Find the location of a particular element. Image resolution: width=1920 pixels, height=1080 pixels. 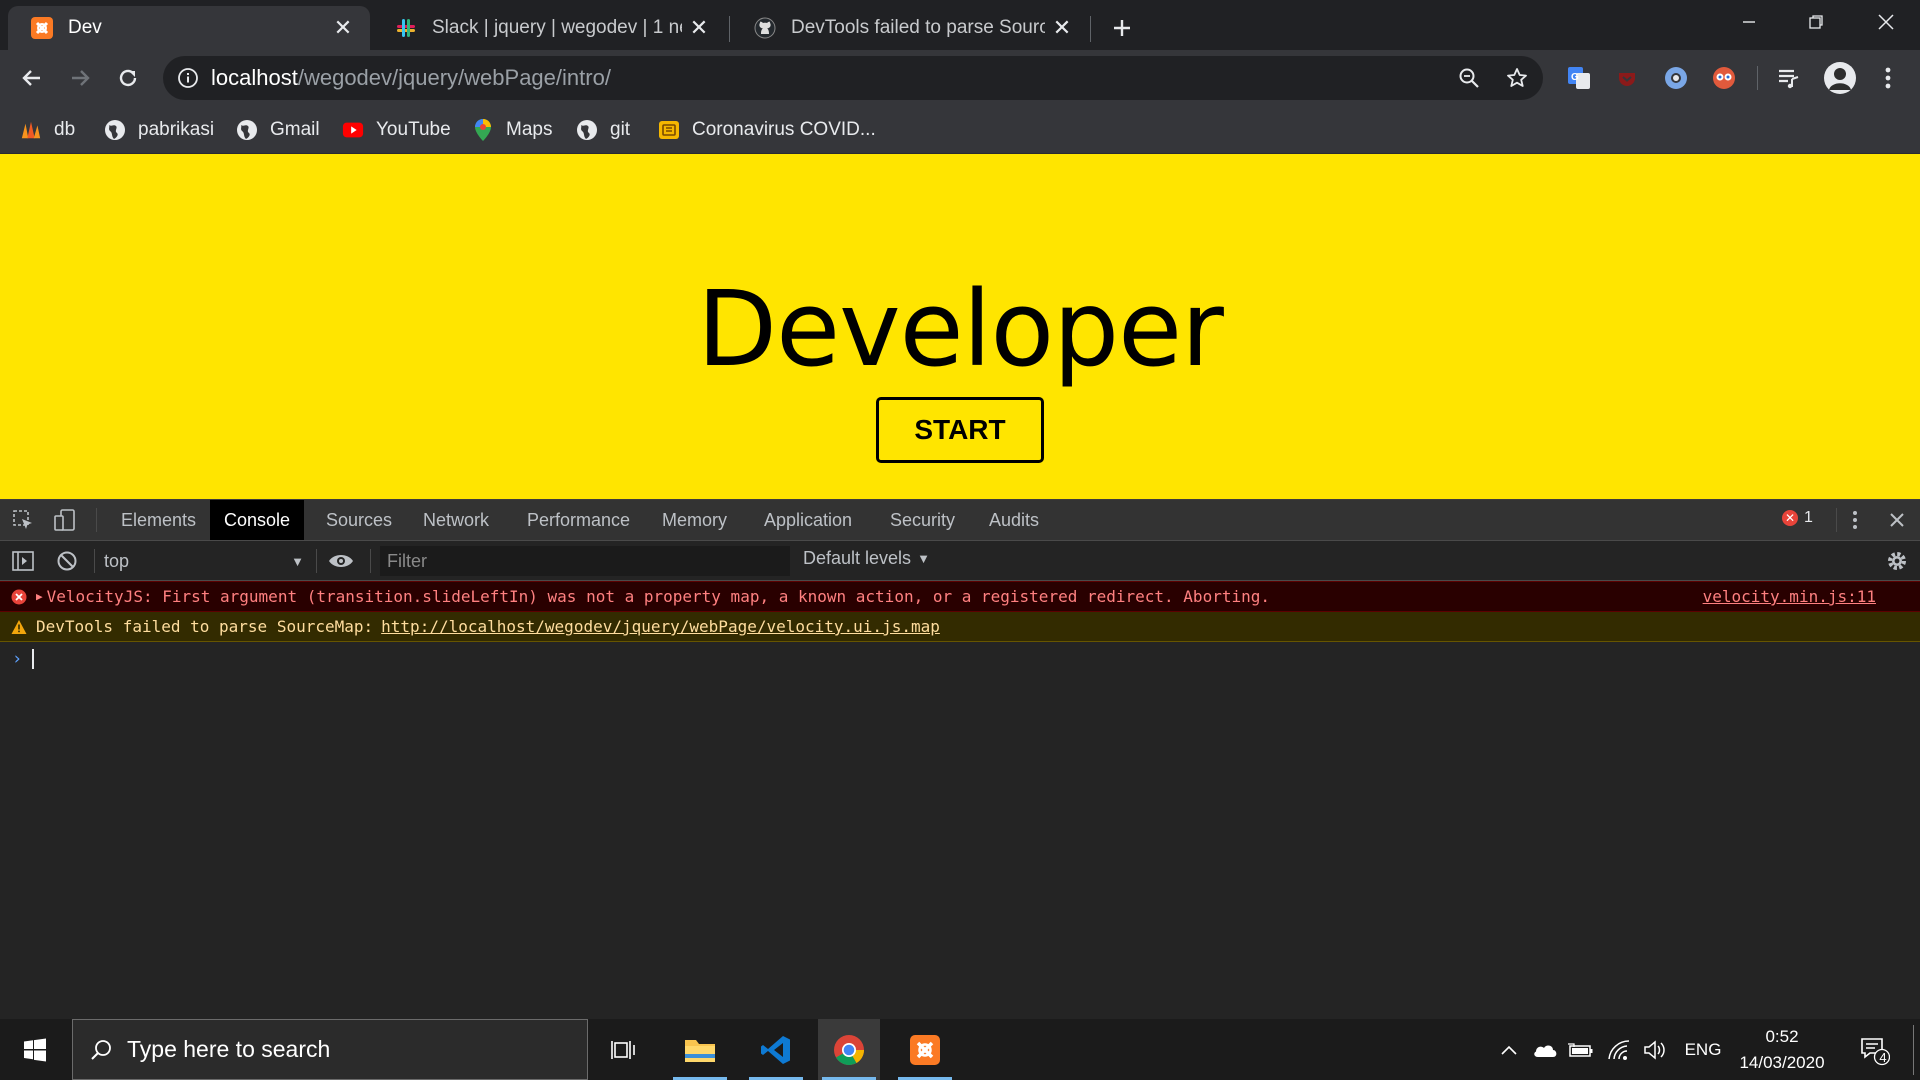

forward-button is located at coordinates (80, 78).